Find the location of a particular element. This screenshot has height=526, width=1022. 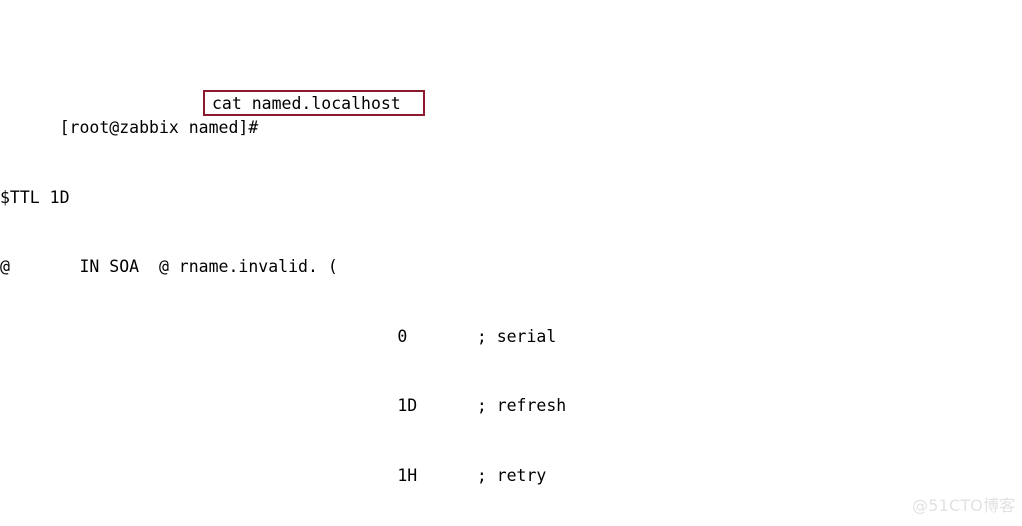

highlighted-command-1: cat named.localhost is located at coordinates (314, 103).